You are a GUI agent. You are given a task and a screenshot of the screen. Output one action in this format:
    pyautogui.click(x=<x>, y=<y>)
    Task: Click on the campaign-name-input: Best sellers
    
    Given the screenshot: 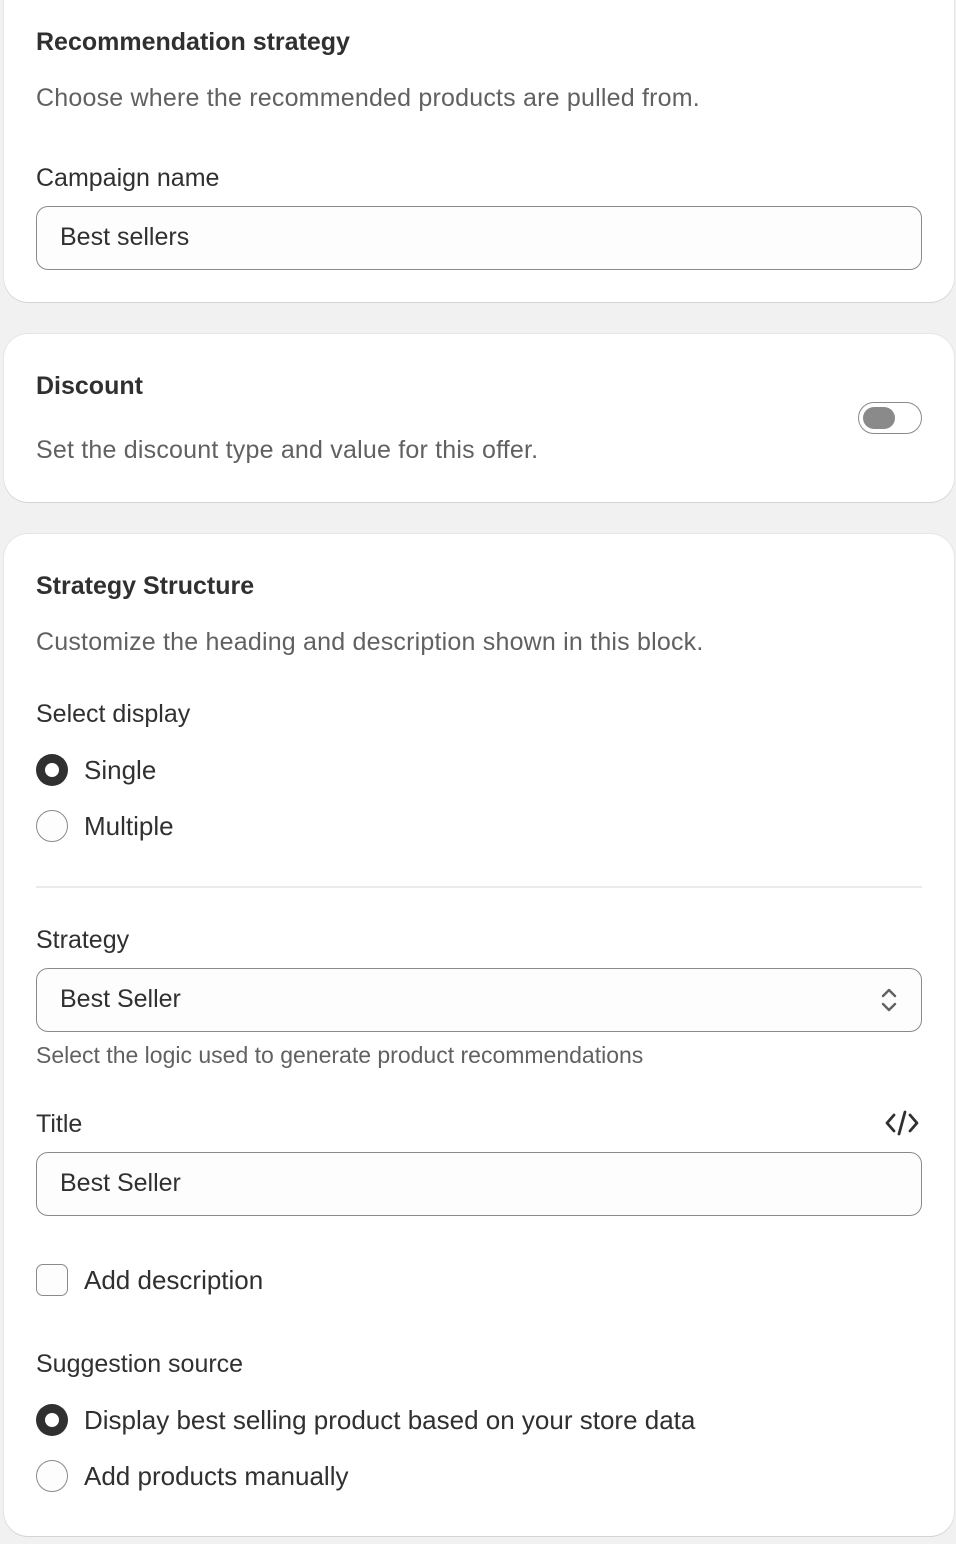 What is the action you would take?
    pyautogui.click(x=479, y=238)
    